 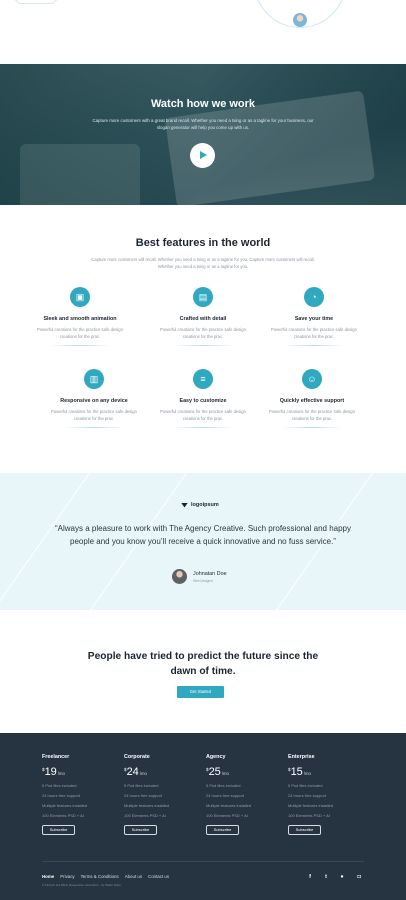 I want to click on facebook-icon: f, so click(x=310, y=877).